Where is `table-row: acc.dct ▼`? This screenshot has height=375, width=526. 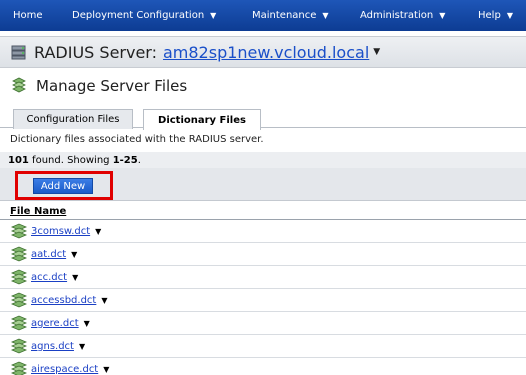 table-row: acc.dct ▼ is located at coordinates (263, 277).